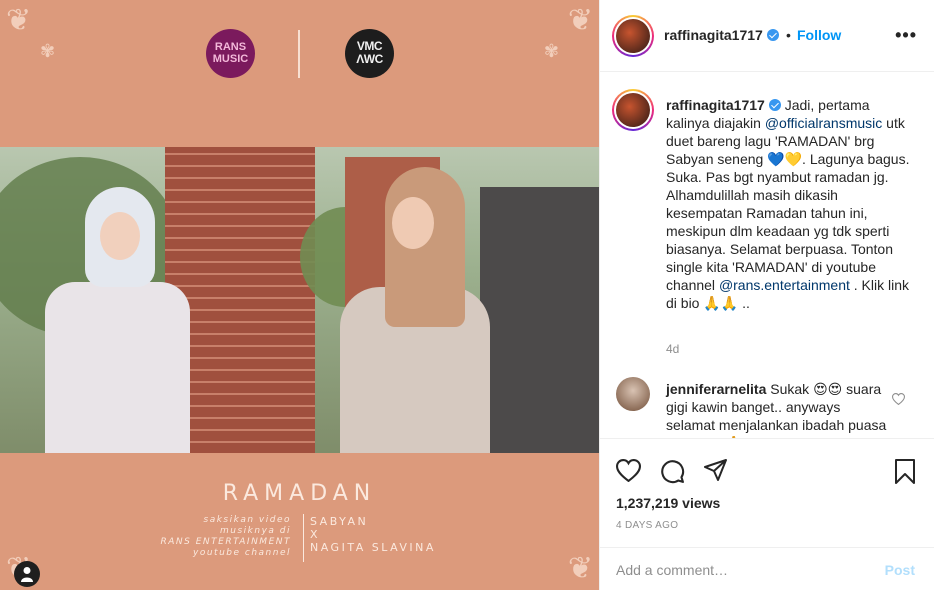  I want to click on caption-avatar, so click(633, 110).